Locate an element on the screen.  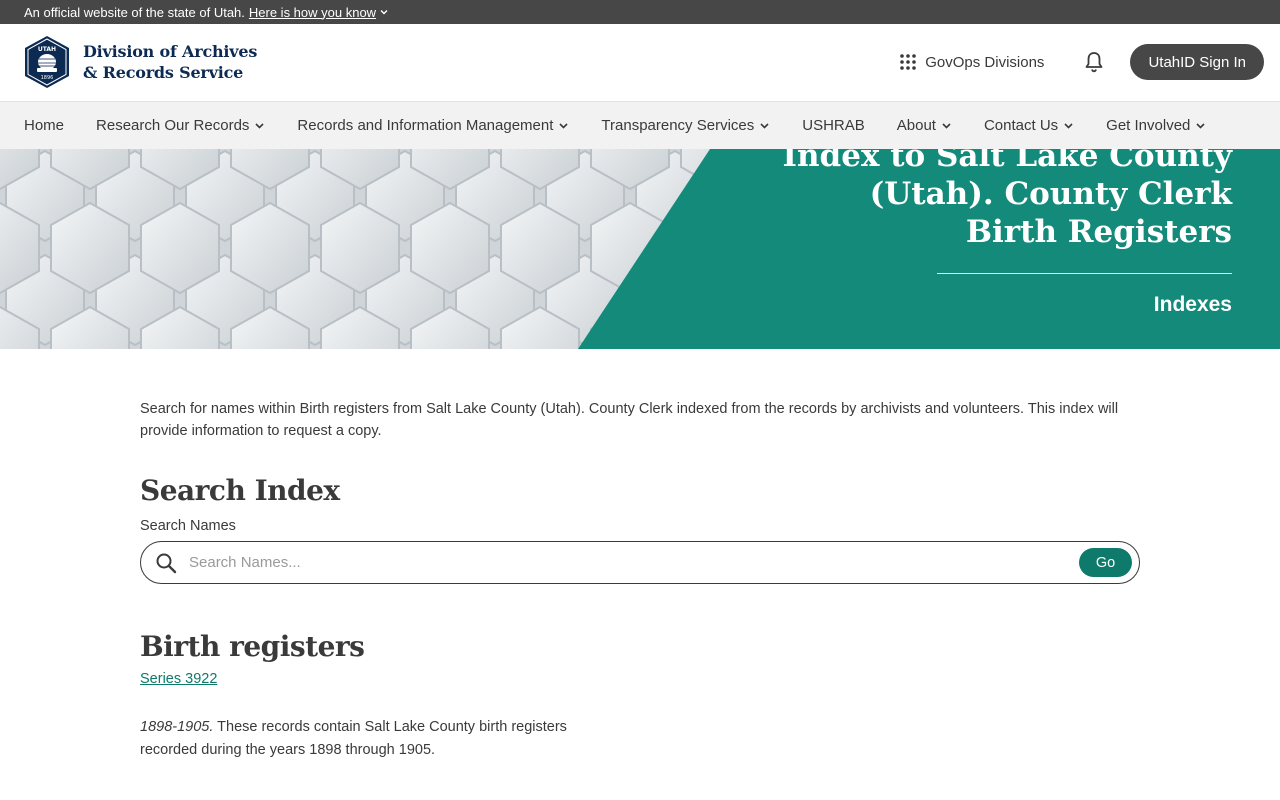
logo-line-1: Division of Archives is located at coordinates (170, 51).